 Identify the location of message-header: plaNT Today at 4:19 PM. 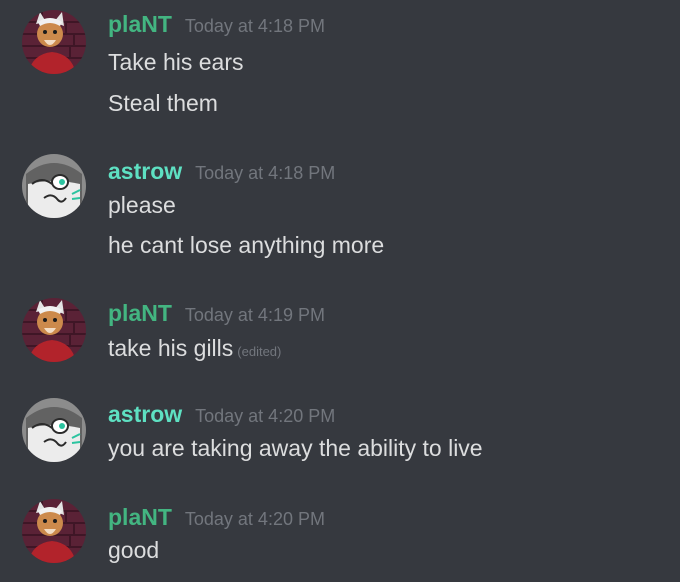
(216, 313).